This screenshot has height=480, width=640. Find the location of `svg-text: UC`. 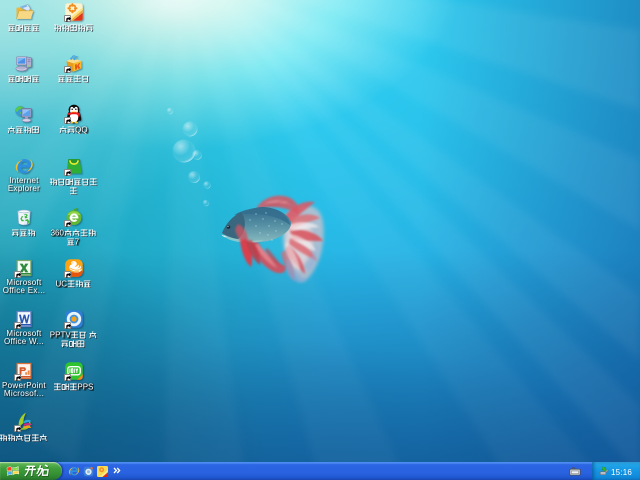

svg-text: UC is located at coordinates (61, 283).